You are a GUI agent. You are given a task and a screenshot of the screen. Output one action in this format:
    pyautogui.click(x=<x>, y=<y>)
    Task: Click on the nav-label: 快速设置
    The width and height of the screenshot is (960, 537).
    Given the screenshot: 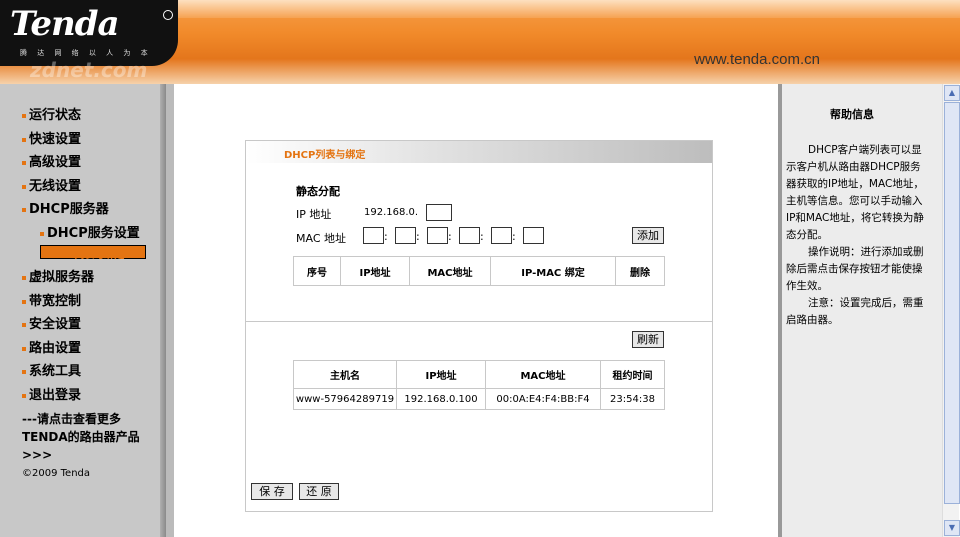 What is the action you would take?
    pyautogui.click(x=55, y=139)
    